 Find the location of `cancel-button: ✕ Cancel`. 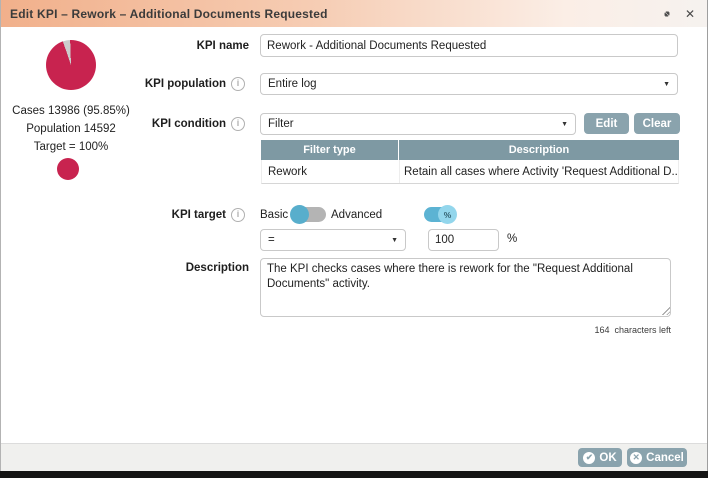

cancel-button: ✕ Cancel is located at coordinates (657, 457).